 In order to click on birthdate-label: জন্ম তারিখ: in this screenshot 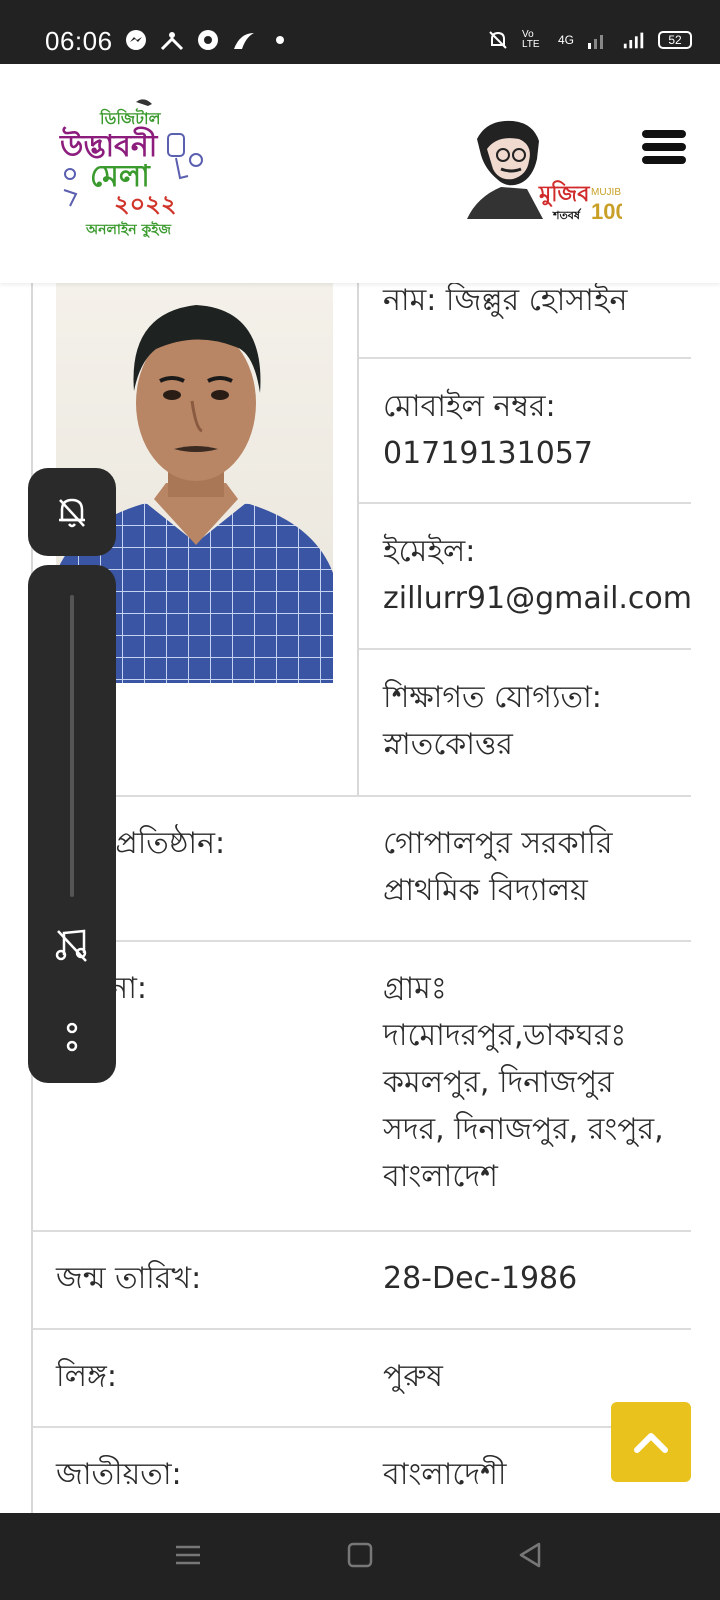, I will do `click(129, 1278)`.